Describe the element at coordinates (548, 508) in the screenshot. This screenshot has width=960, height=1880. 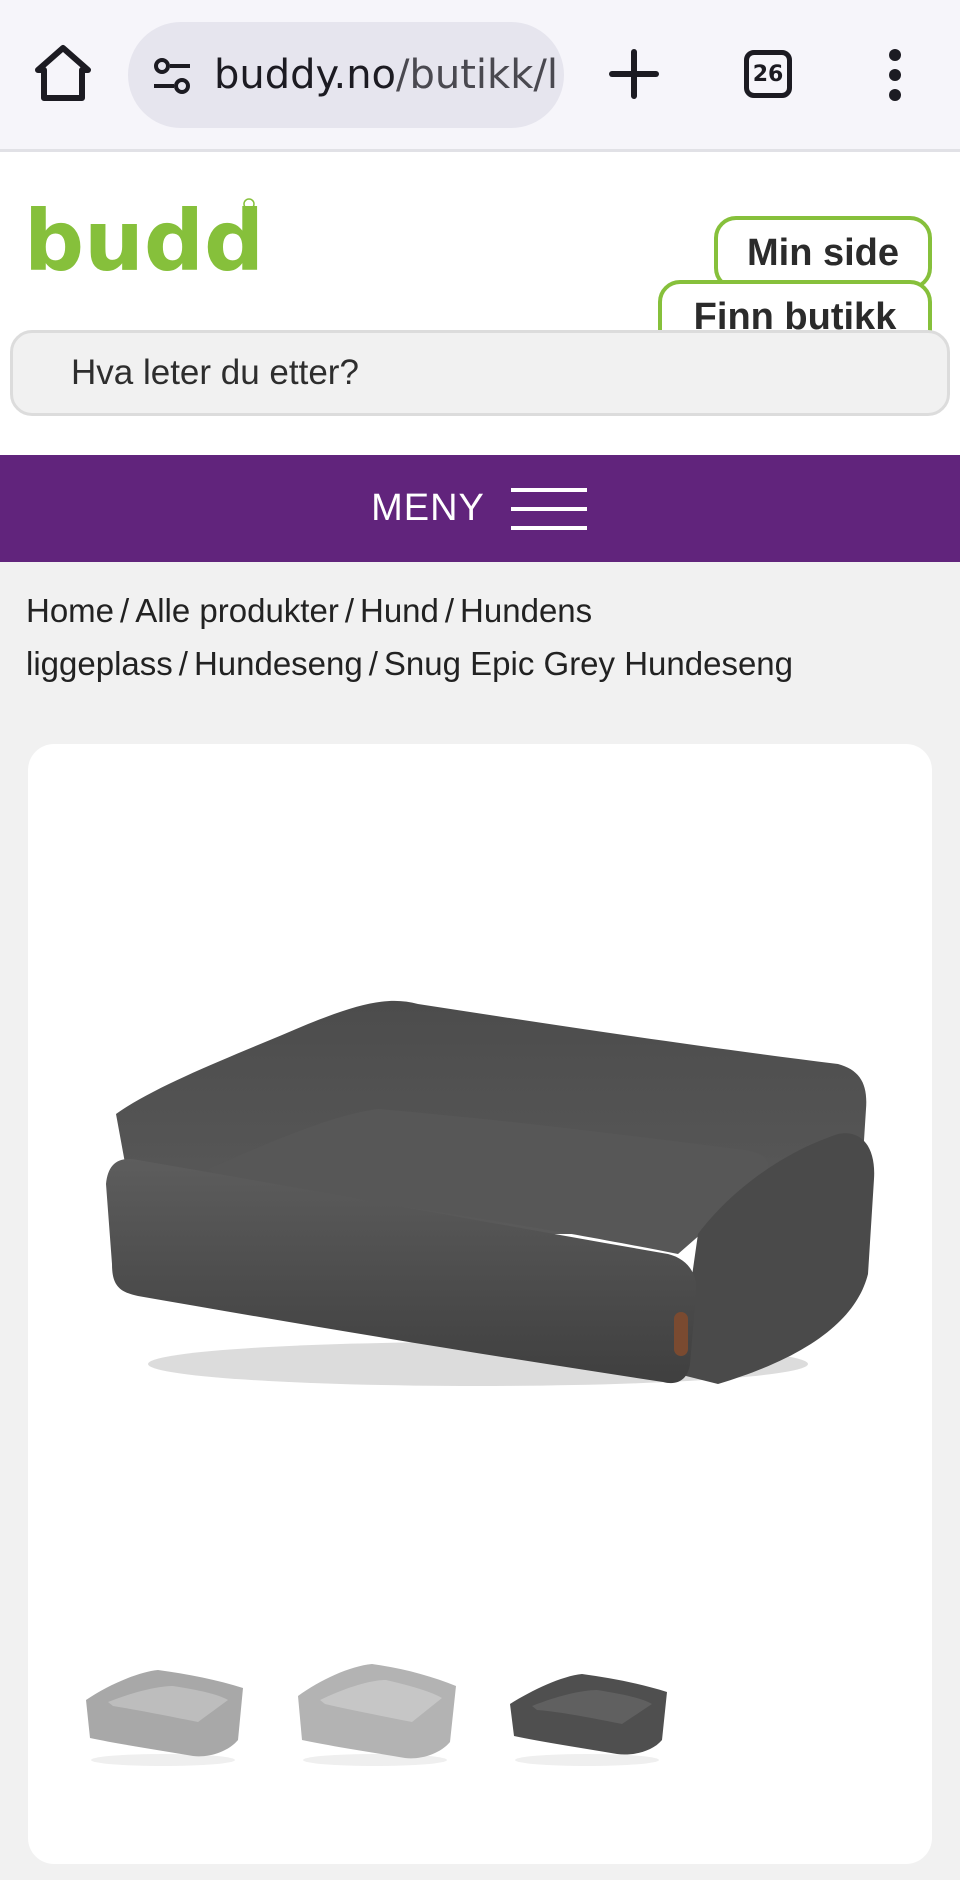
I see `hamburger-icon` at that location.